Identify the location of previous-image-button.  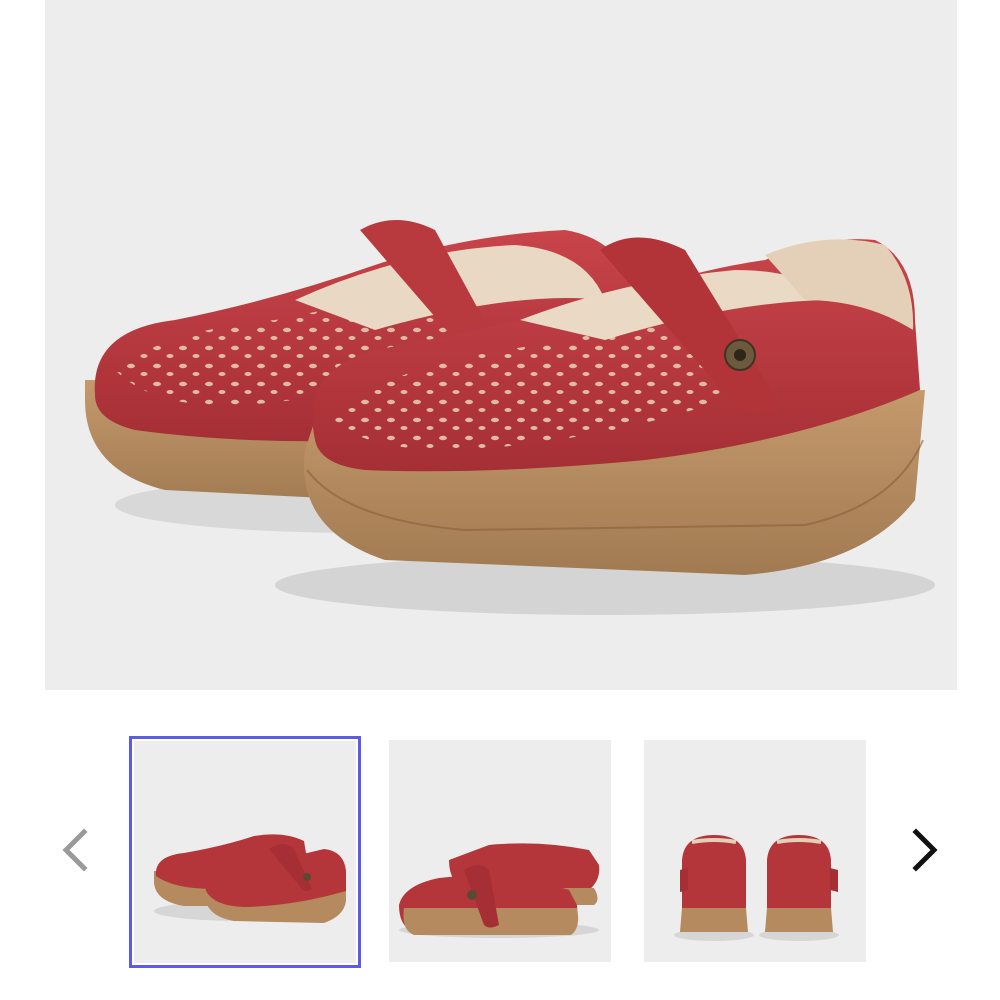
(76, 850).